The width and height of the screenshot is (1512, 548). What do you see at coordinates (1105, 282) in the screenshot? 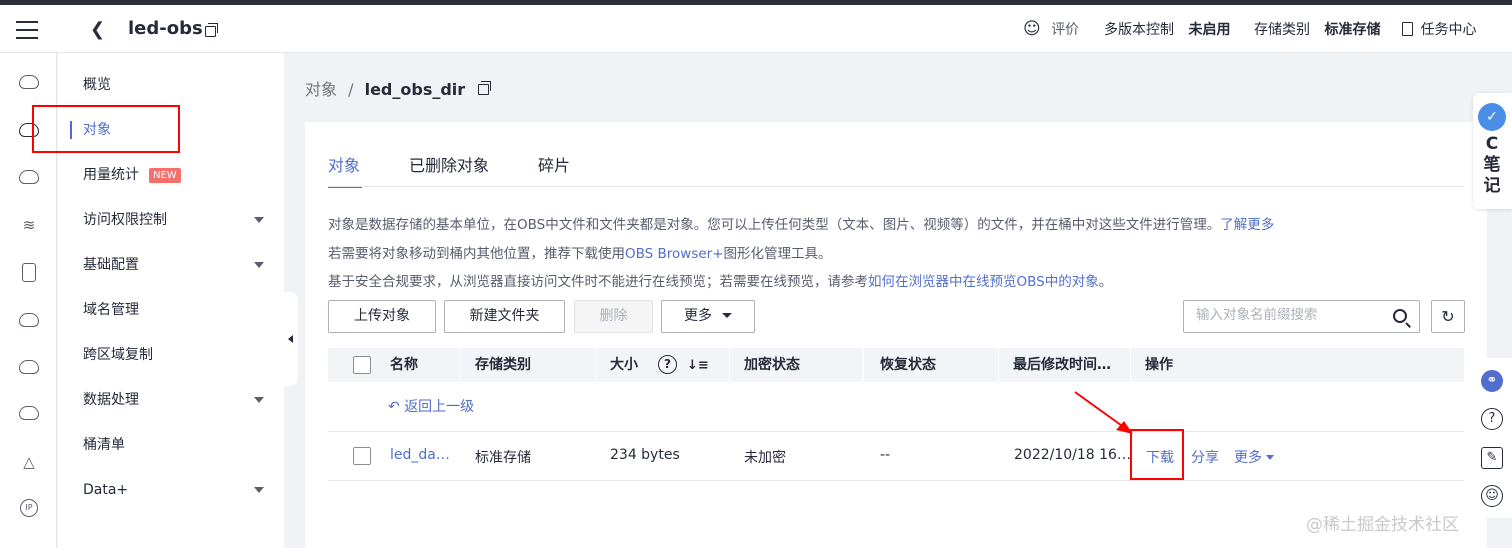
I see `description-text: 。` at bounding box center [1105, 282].